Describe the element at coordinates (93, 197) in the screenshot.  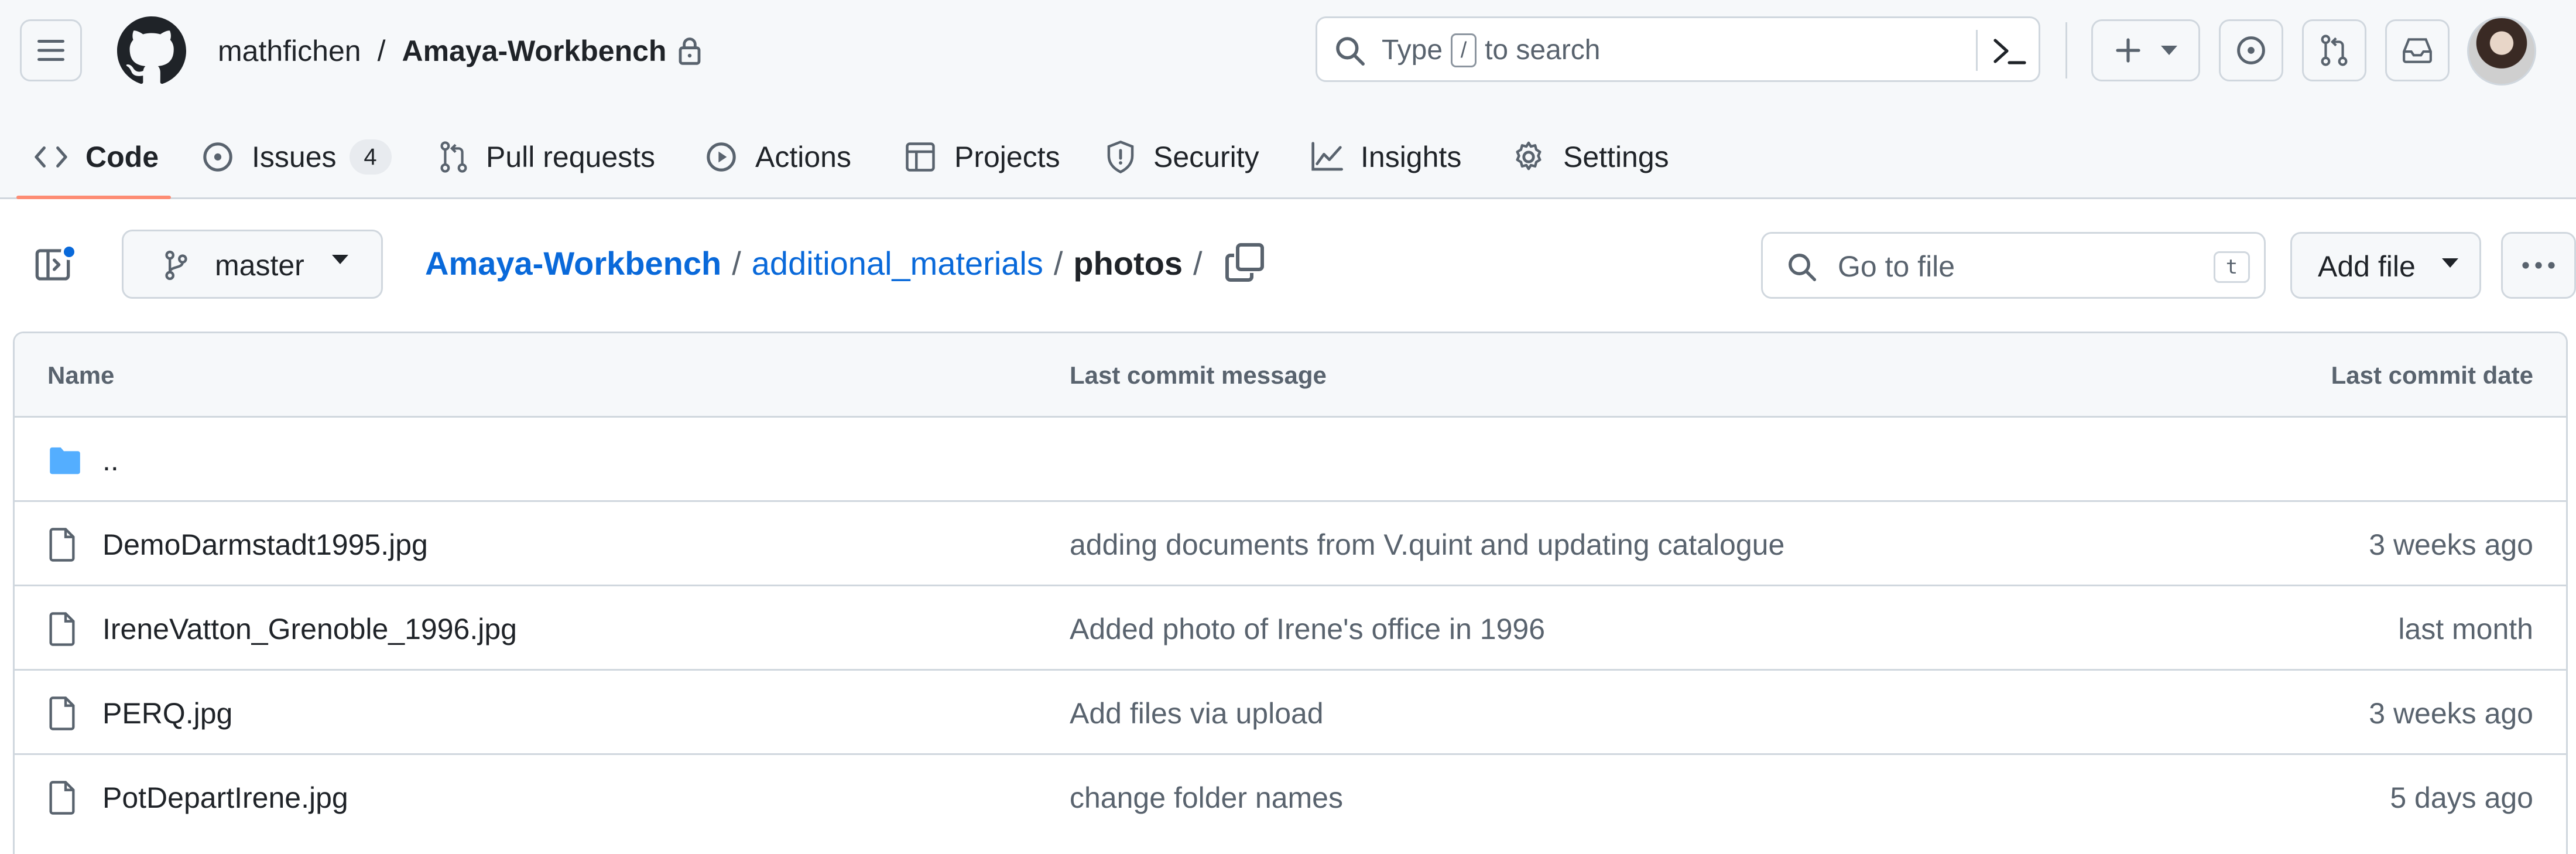
I see `selected-tab-indicator` at that location.